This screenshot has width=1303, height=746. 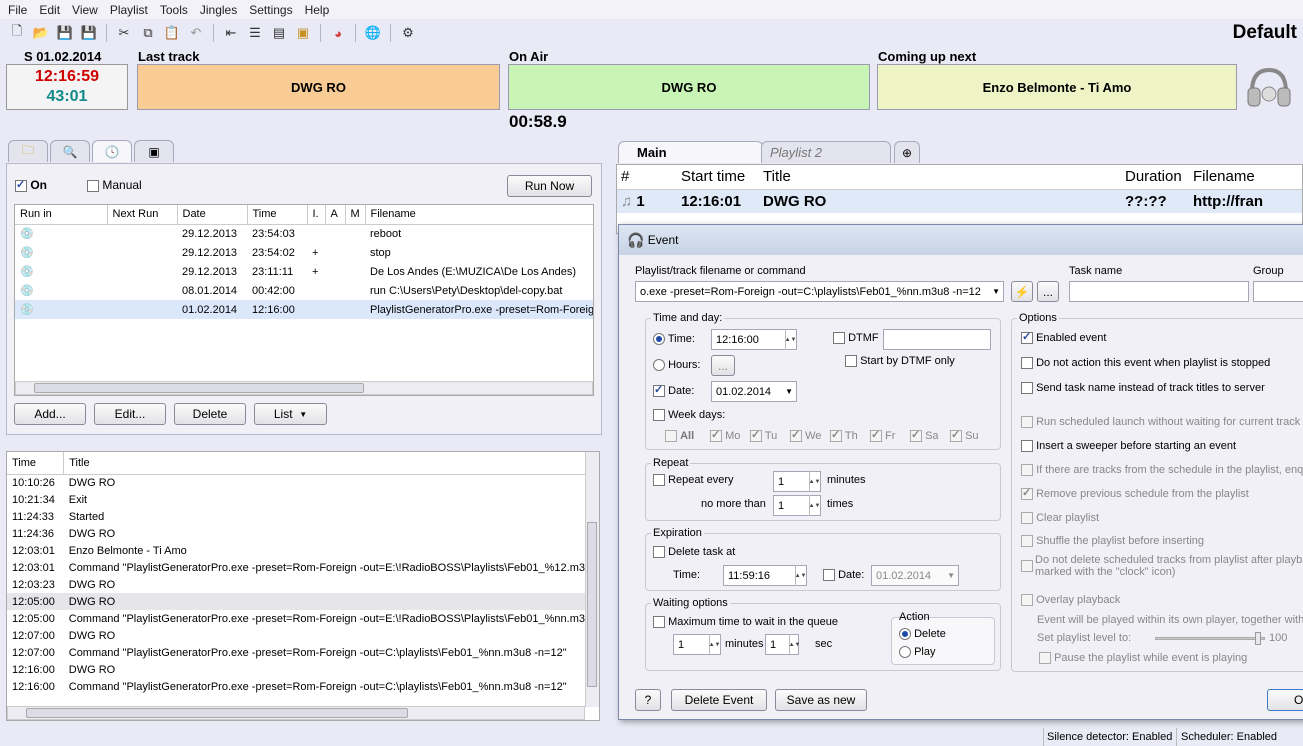 What do you see at coordinates (41, 33) in the screenshot?
I see `open-icon: 📂` at bounding box center [41, 33].